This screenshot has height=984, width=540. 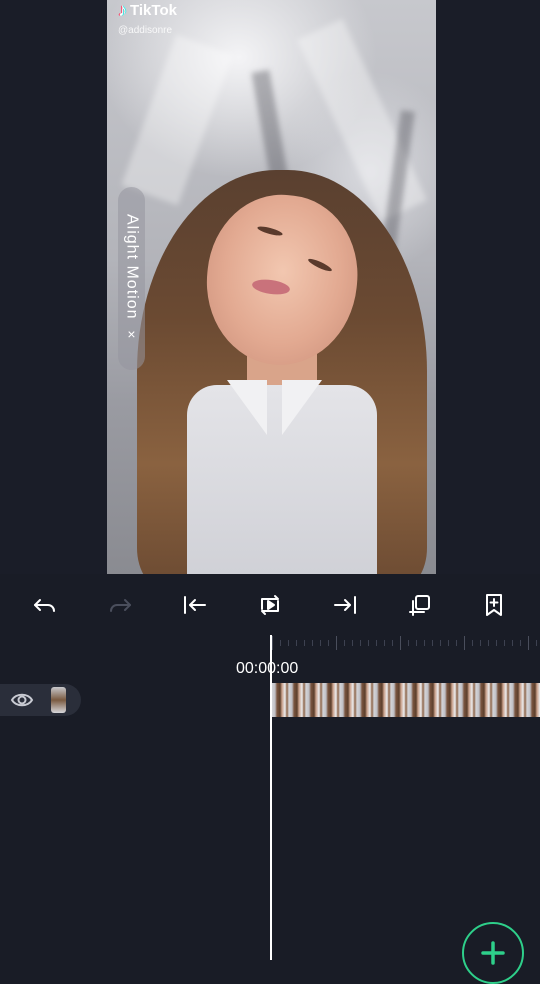 I want to click on add-layer-button, so click(x=493, y=953).